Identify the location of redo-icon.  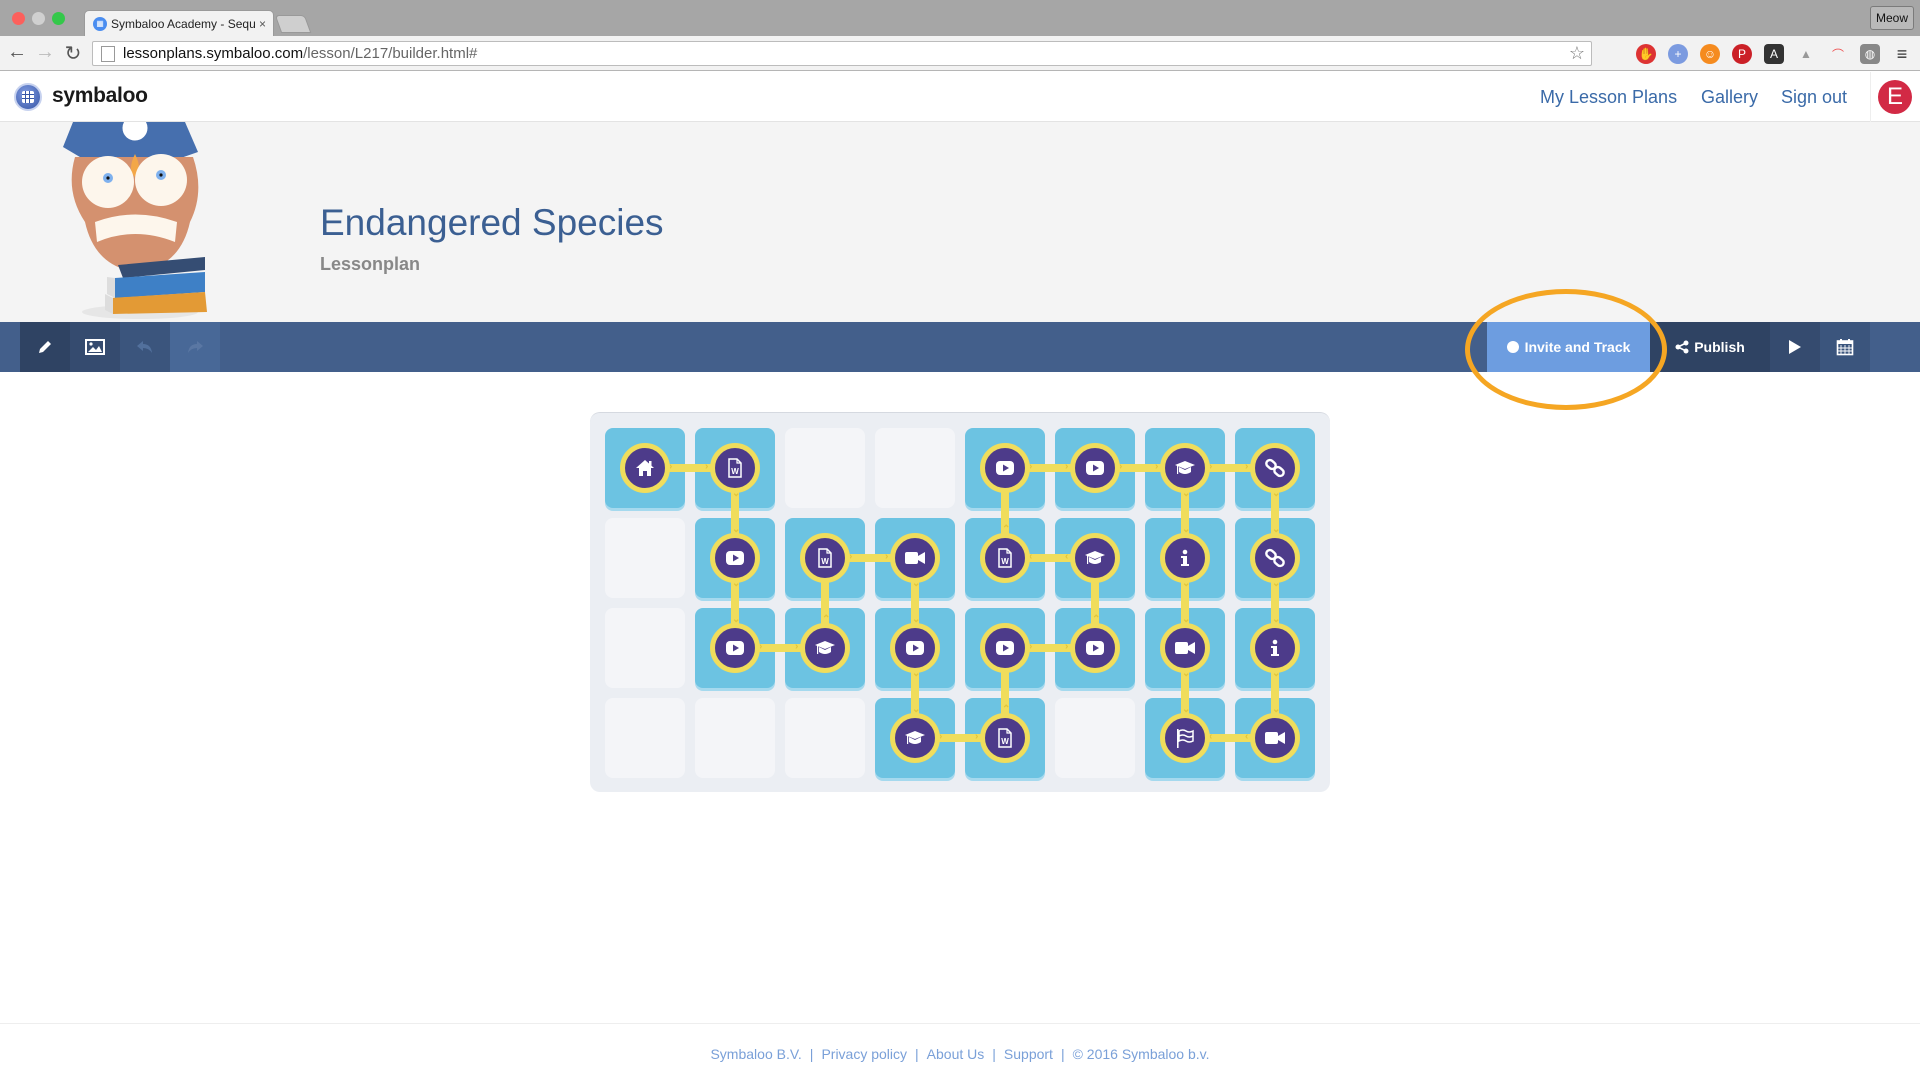
(195, 347).